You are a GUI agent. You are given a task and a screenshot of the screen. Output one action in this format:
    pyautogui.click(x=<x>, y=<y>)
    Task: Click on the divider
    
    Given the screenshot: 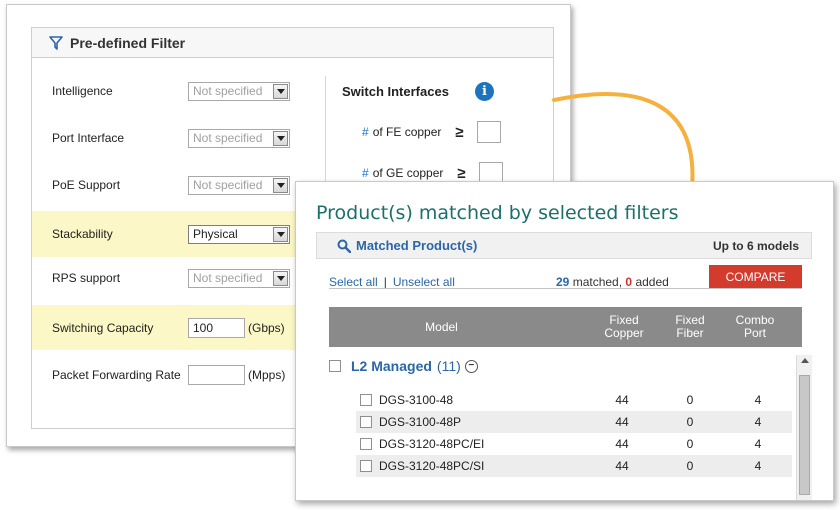 What is the action you would take?
    pyautogui.click(x=565, y=288)
    